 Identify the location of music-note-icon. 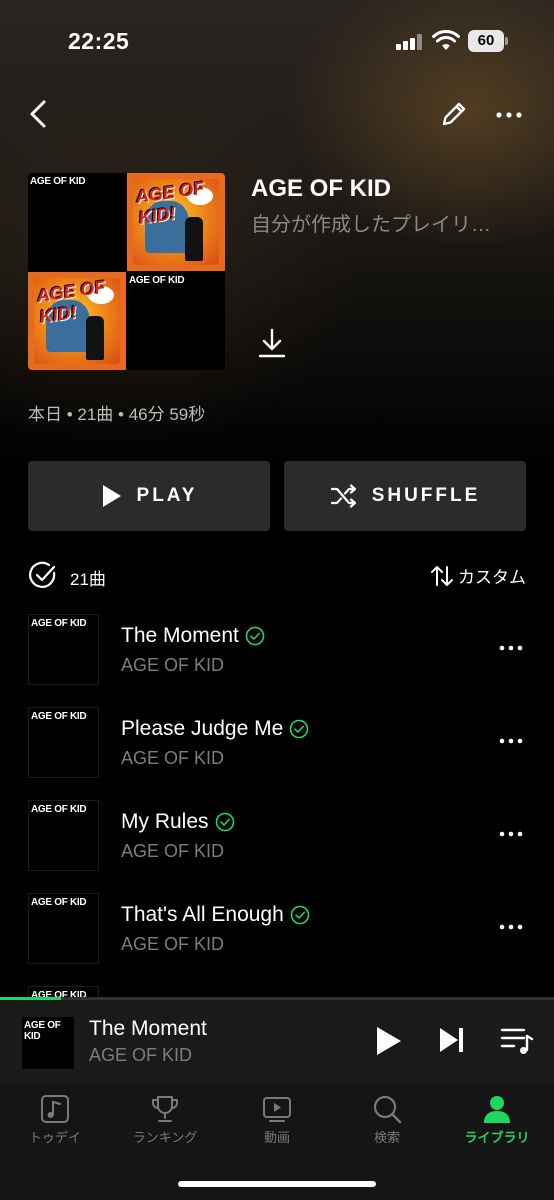
(55, 1109).